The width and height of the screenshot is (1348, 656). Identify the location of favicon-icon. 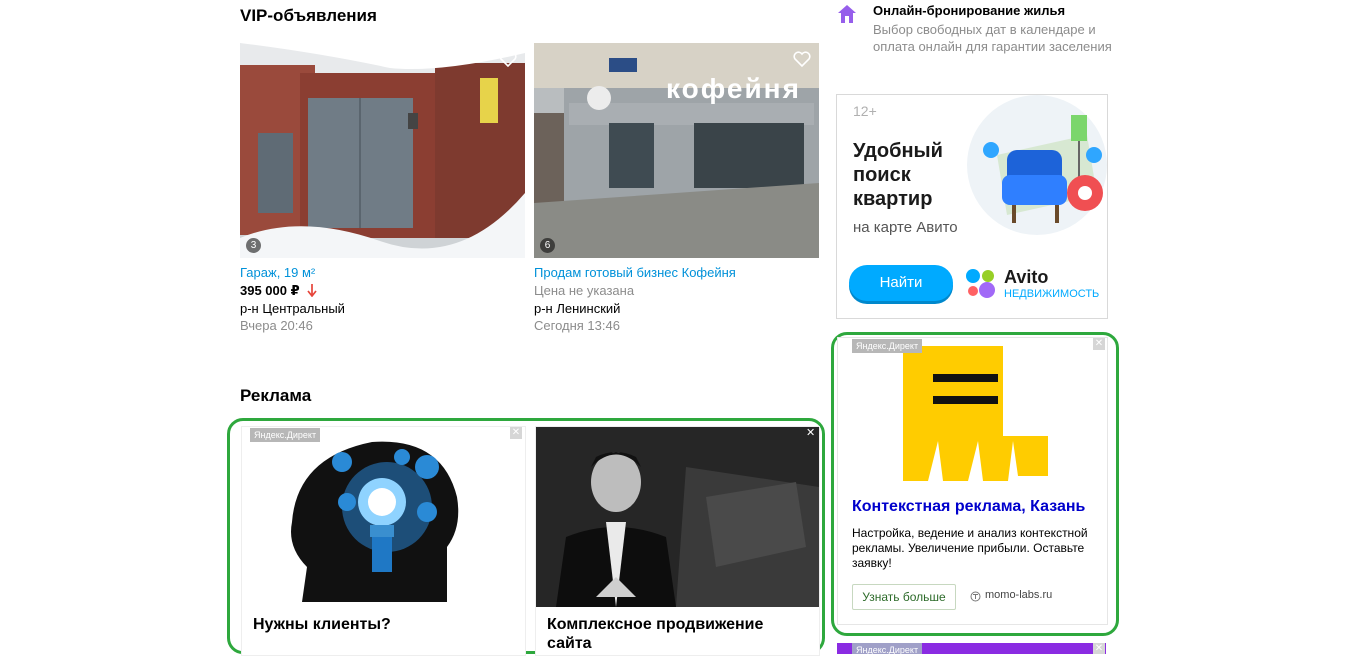
(975, 596).